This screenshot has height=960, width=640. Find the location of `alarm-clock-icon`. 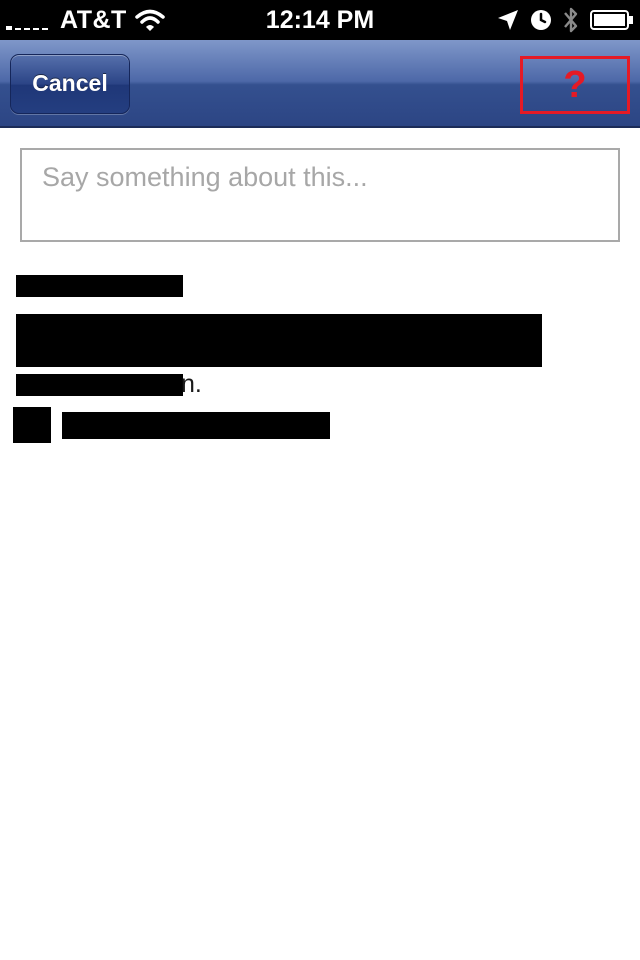

alarm-clock-icon is located at coordinates (541, 20).